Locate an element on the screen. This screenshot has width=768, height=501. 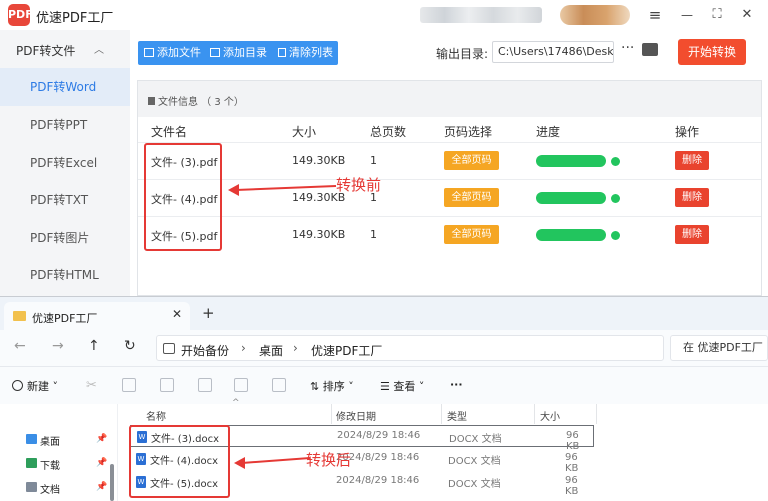
sidebar-item-pdf-to-excel: PDF转Excel is located at coordinates (65, 163).